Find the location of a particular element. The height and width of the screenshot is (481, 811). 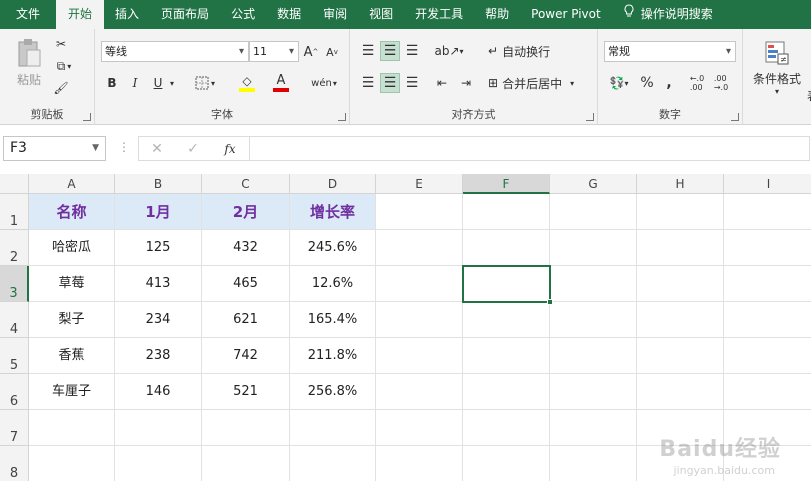

italic-button: I is located at coordinates (135, 83).